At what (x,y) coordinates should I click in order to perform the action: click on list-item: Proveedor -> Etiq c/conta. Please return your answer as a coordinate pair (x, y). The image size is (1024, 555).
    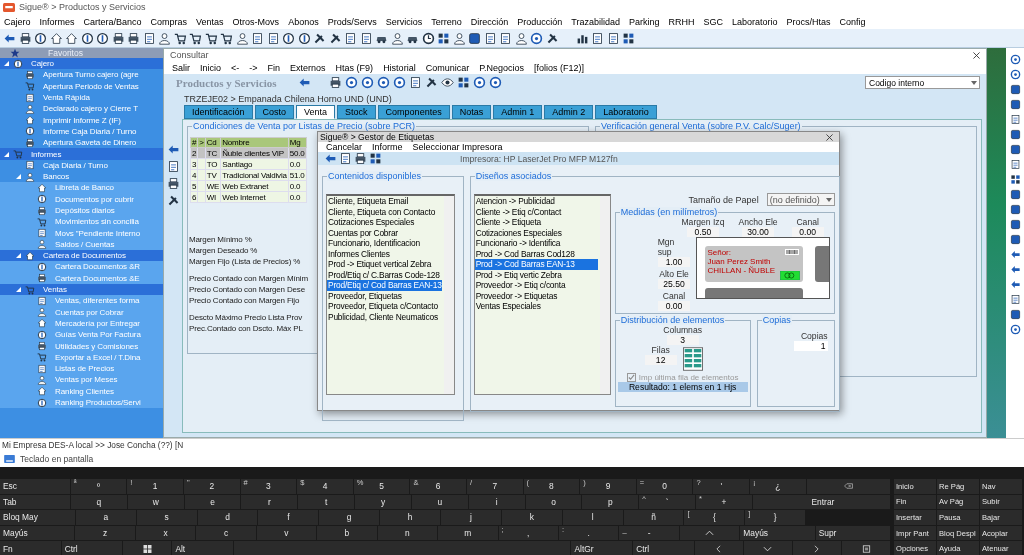
    Looking at the image, I should click on (536, 285).